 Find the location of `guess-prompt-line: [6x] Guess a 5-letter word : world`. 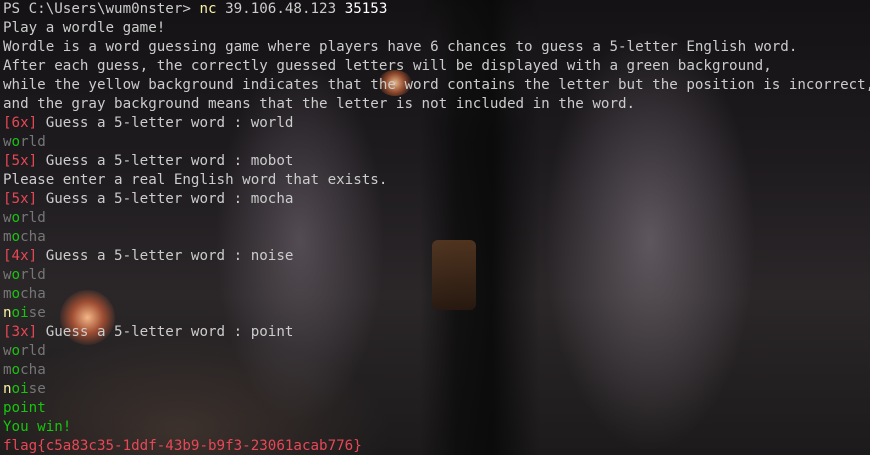

guess-prompt-line: [6x] Guess a 5-letter word : world is located at coordinates (436, 123).